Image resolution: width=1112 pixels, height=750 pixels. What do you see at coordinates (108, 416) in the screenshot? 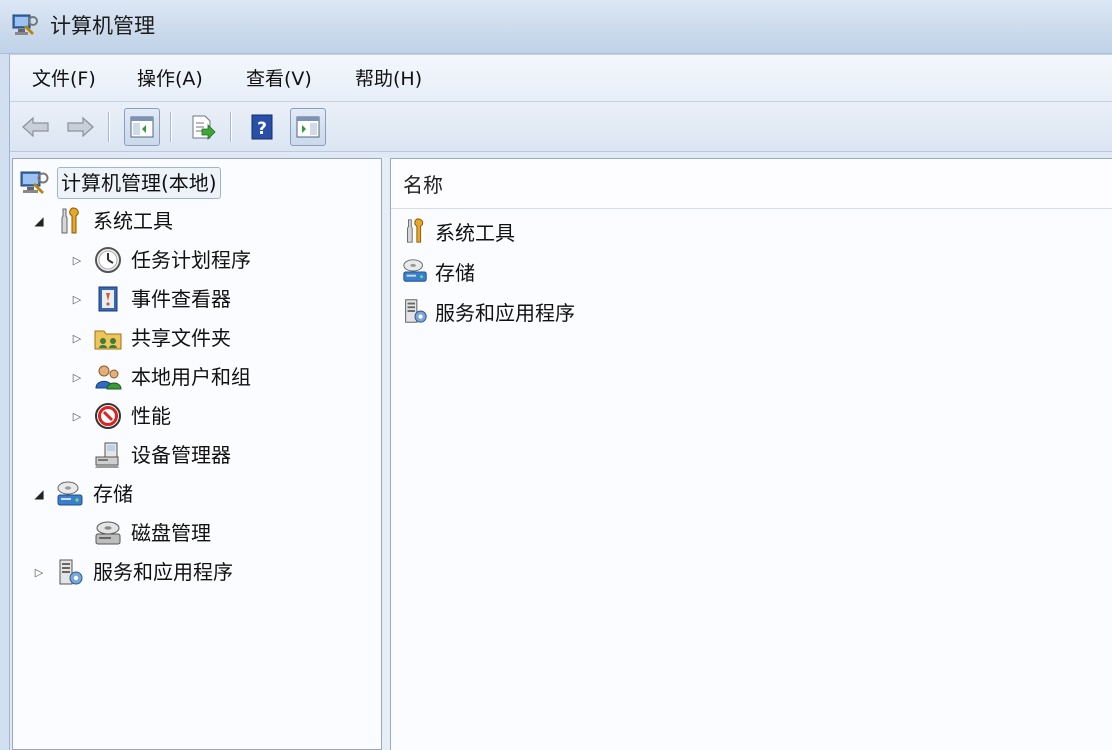
I see `performance-icon` at bounding box center [108, 416].